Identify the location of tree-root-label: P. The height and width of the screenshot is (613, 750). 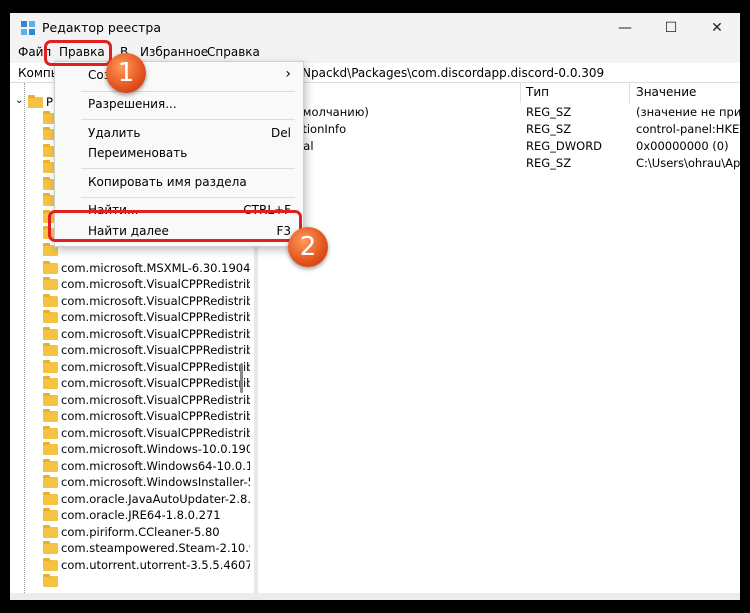
(49, 102).